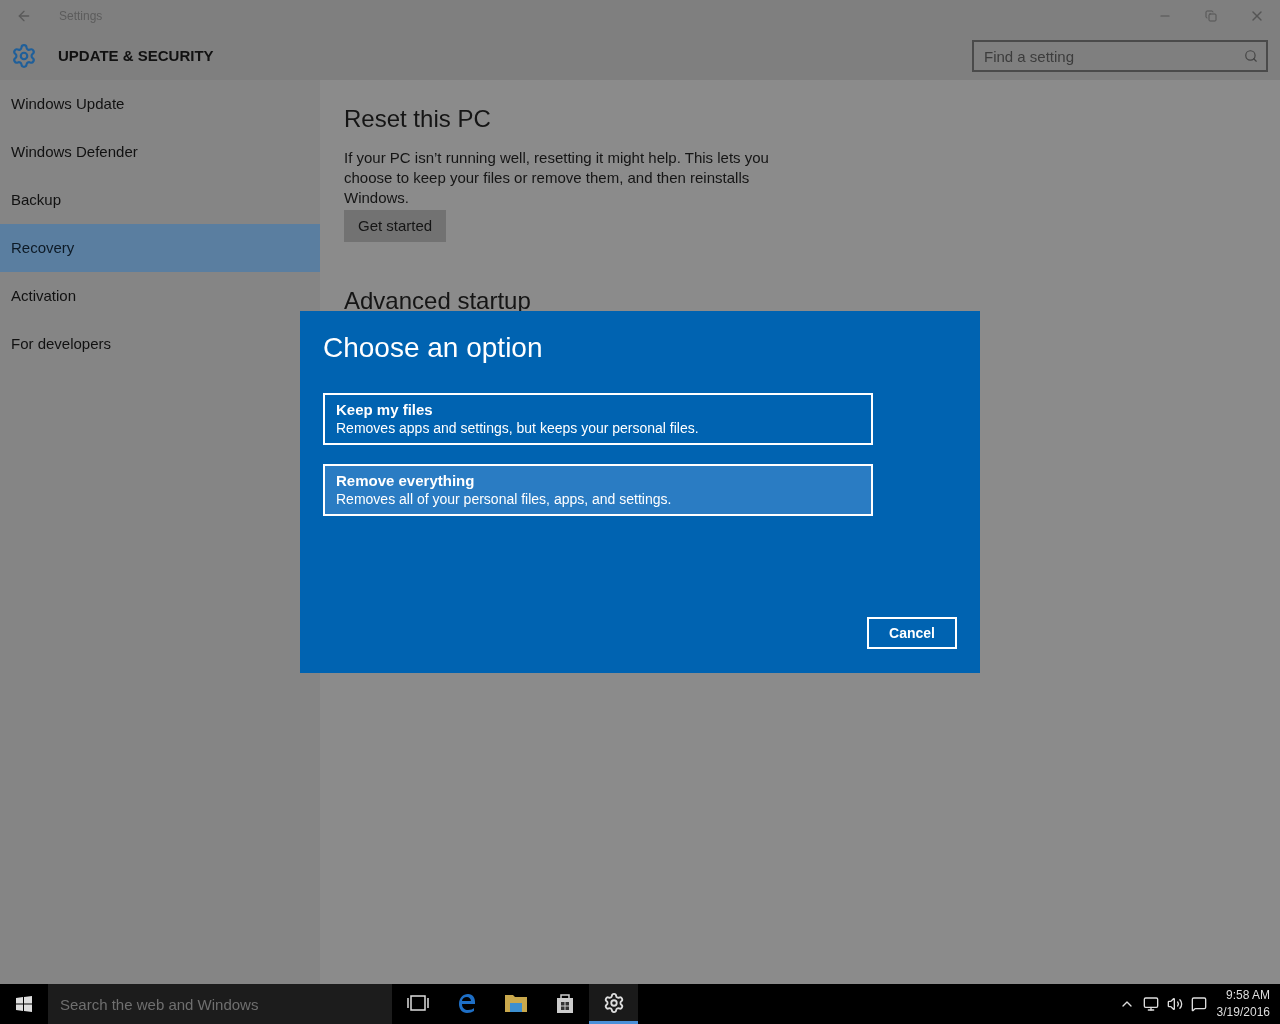  Describe the element at coordinates (1247, 995) in the screenshot. I see `clock-time: 9:58 AM` at that location.